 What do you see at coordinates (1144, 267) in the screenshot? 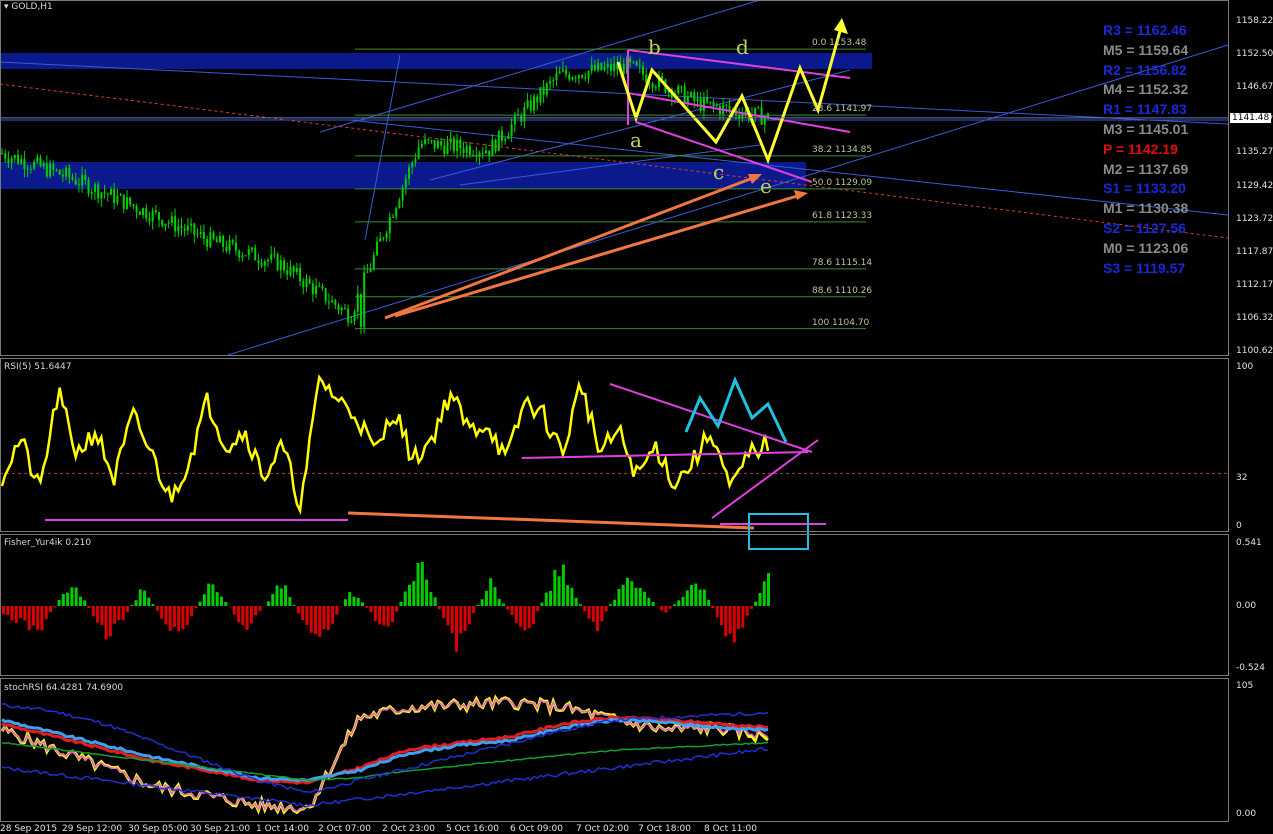
I see `pivot-label-12: S3 = 1119.57` at bounding box center [1144, 267].